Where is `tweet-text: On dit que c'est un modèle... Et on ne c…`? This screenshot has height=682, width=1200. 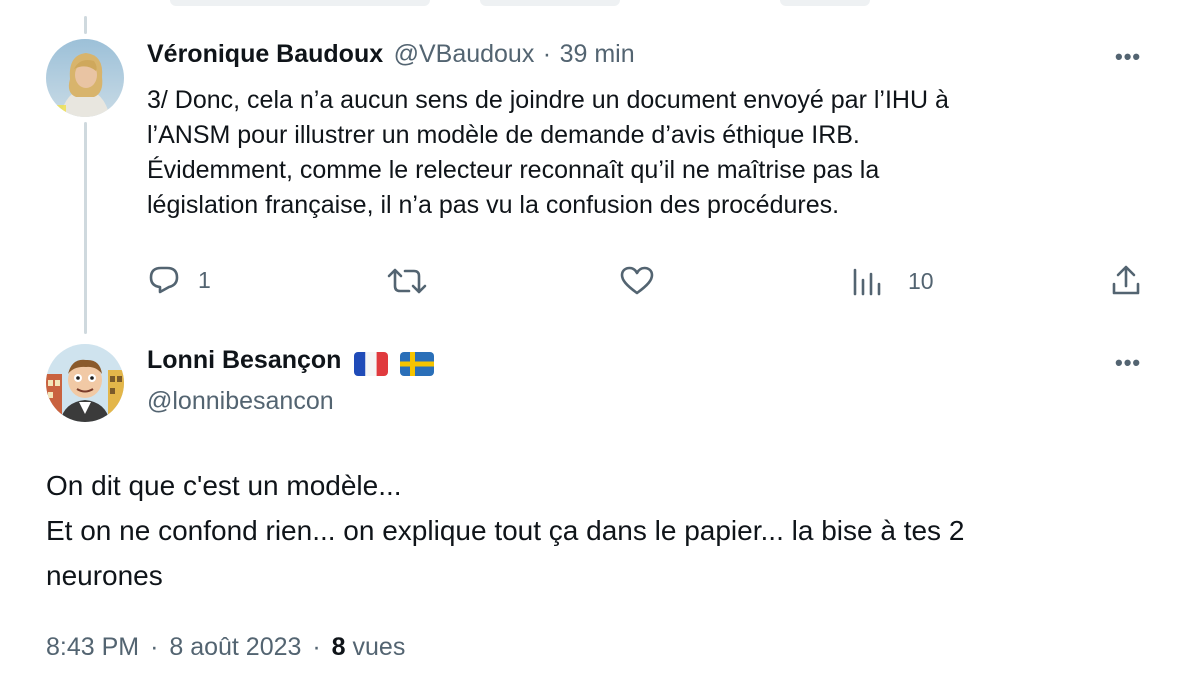
tweet-text: On dit que c'est un modèle... Et on ne c… is located at coordinates (505, 530).